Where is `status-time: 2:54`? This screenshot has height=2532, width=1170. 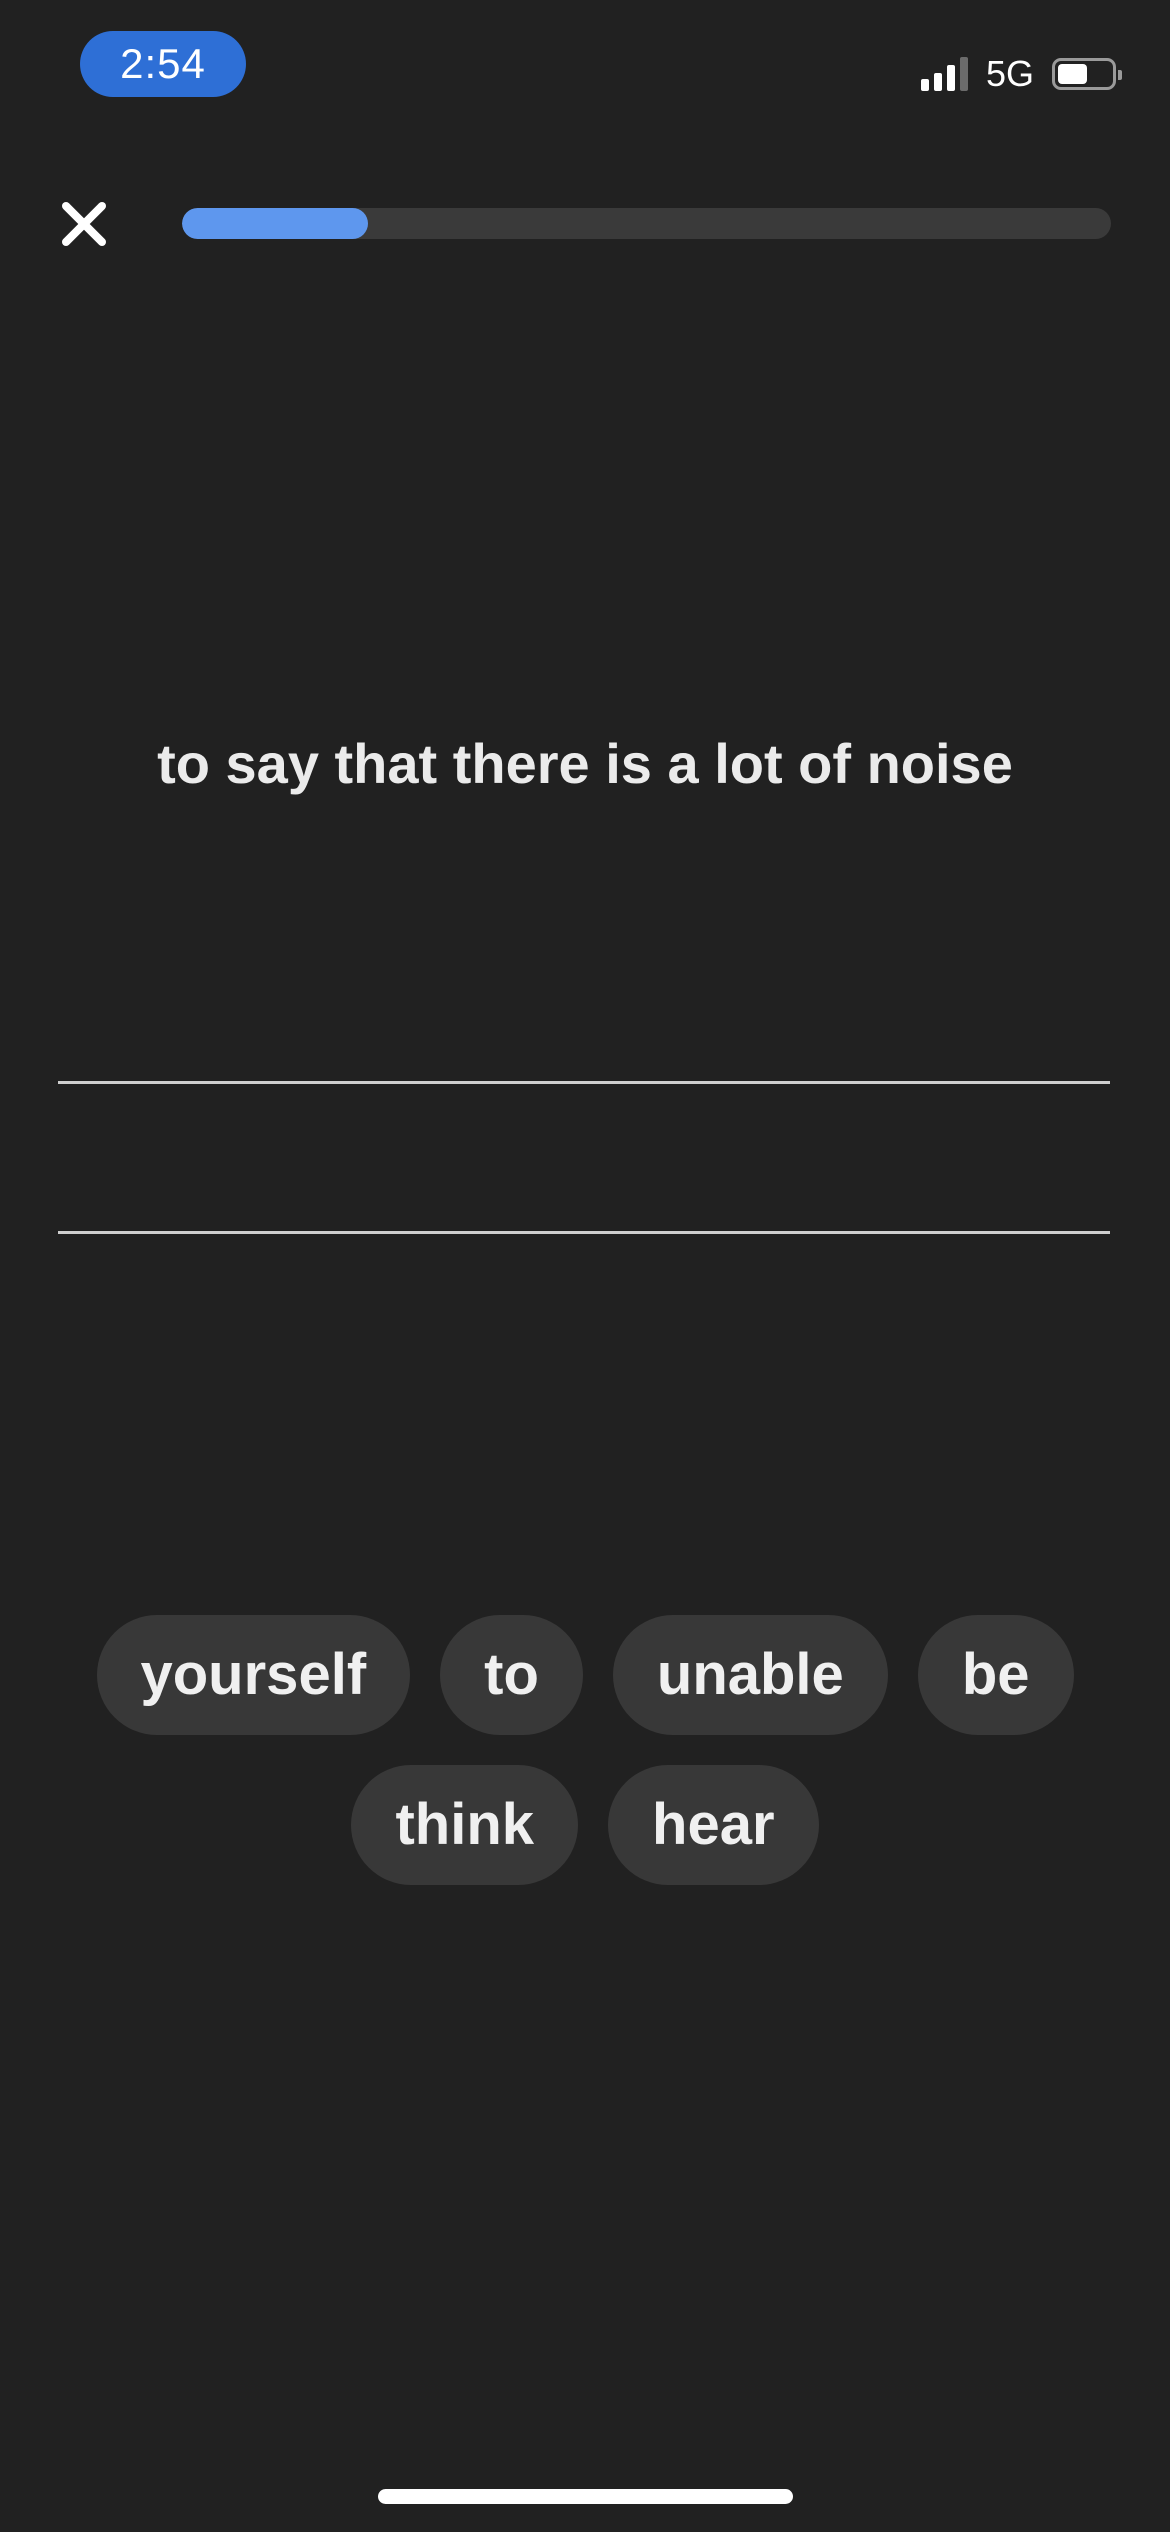
status-time: 2:54 is located at coordinates (163, 64).